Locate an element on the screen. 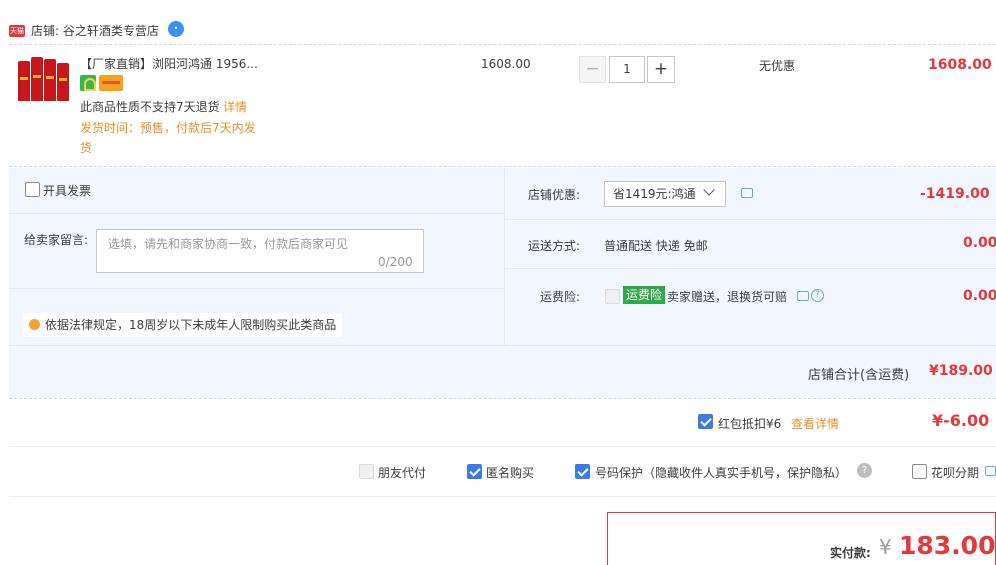 The width and height of the screenshot is (996, 565). anonymous-checkbox is located at coordinates (474, 471).